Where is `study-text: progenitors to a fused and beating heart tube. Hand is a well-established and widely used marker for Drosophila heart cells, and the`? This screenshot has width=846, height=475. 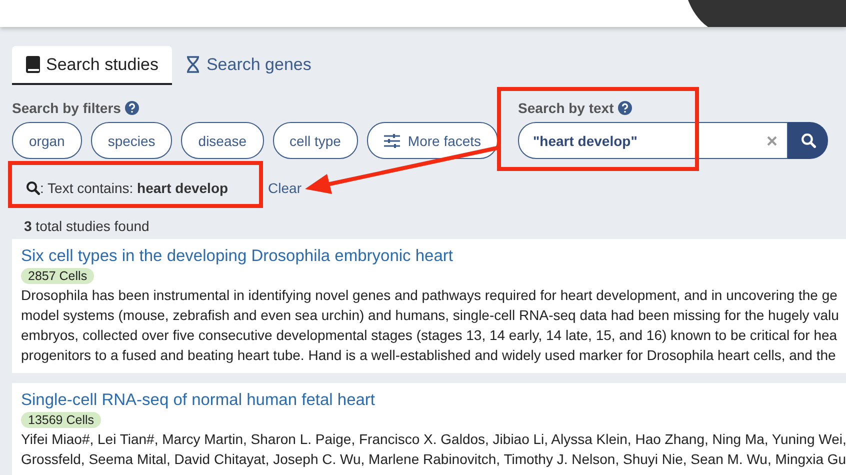
study-text: progenitors to a fused and beating heart tube. Hand is a well-established and widely used marker for Drosophila heart cells, and the is located at coordinates (429, 355).